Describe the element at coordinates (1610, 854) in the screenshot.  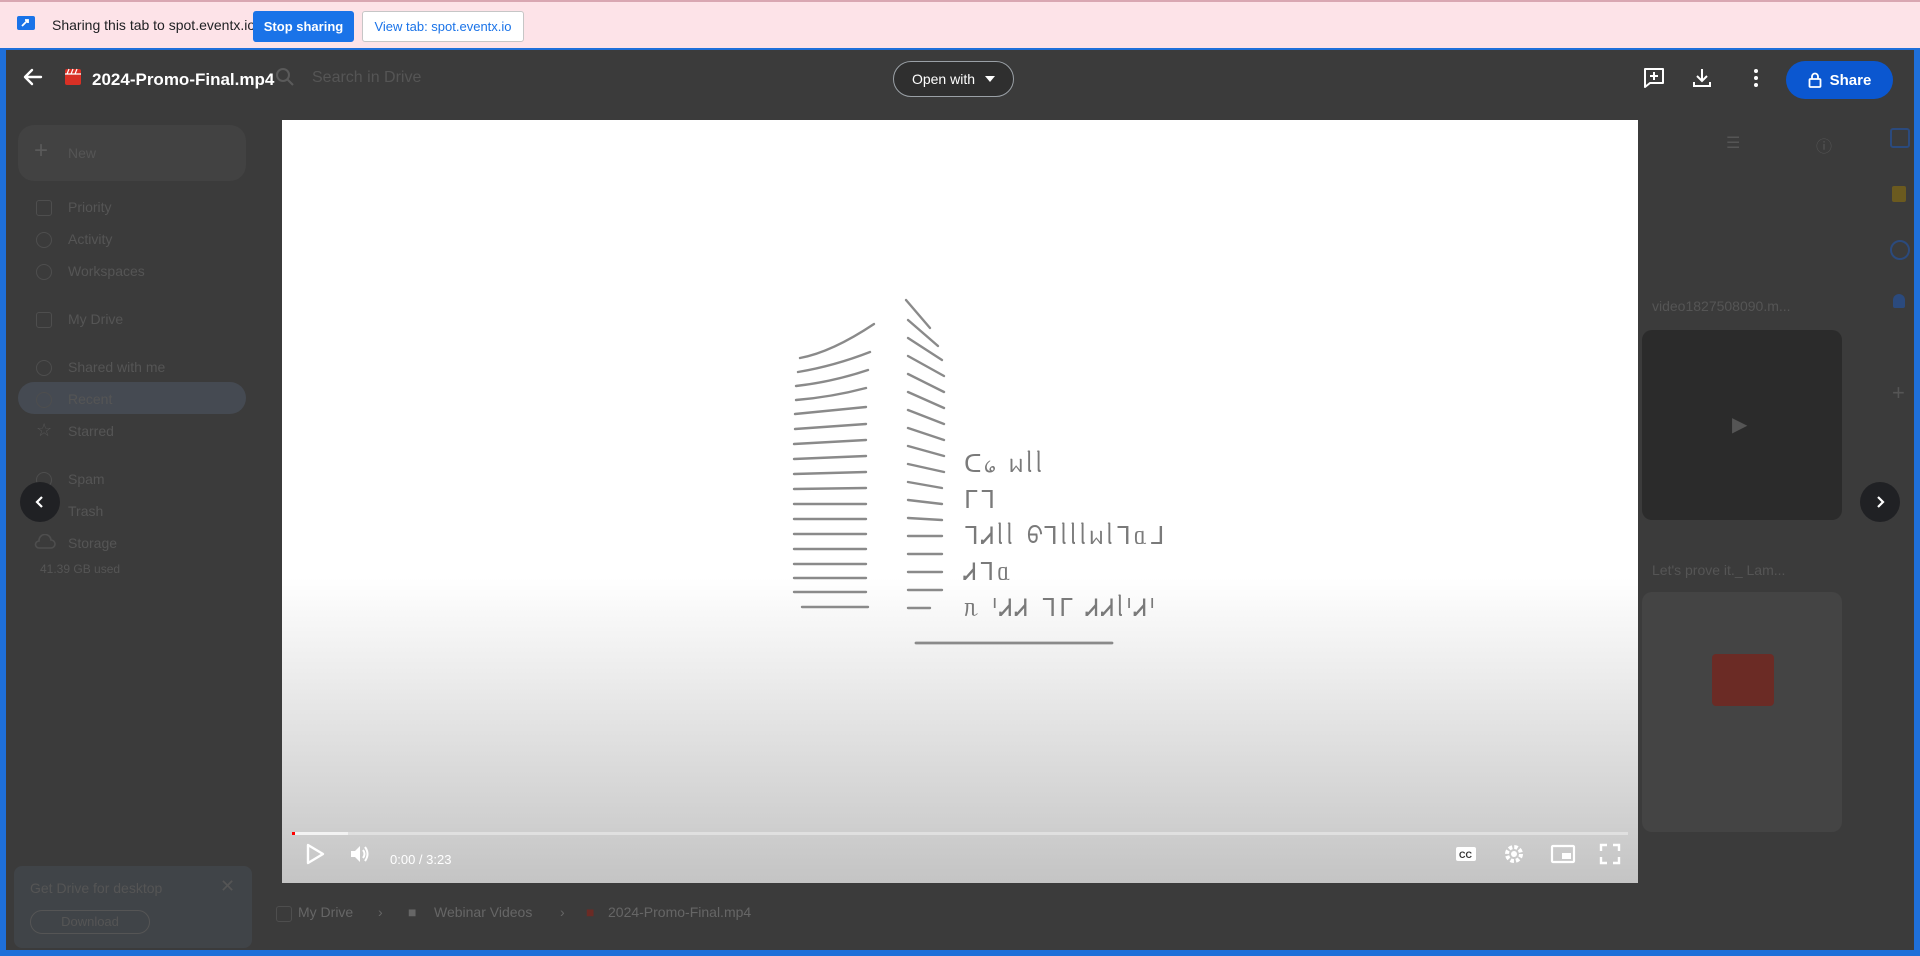
I see `fullscreen-icon` at that location.